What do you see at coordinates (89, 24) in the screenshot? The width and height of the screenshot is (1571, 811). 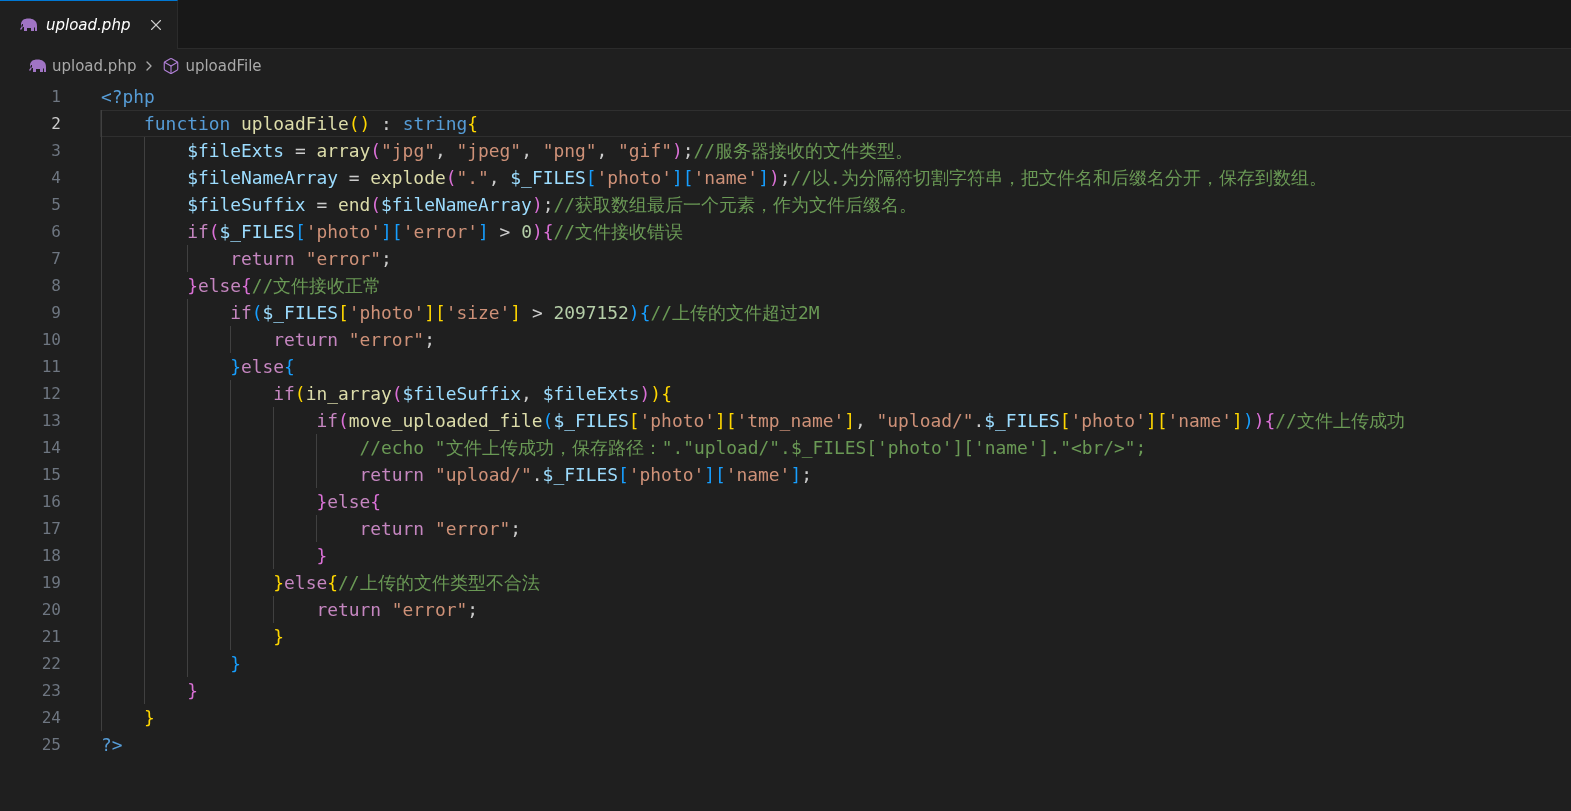 I see `editor-tab: upload.php` at bounding box center [89, 24].